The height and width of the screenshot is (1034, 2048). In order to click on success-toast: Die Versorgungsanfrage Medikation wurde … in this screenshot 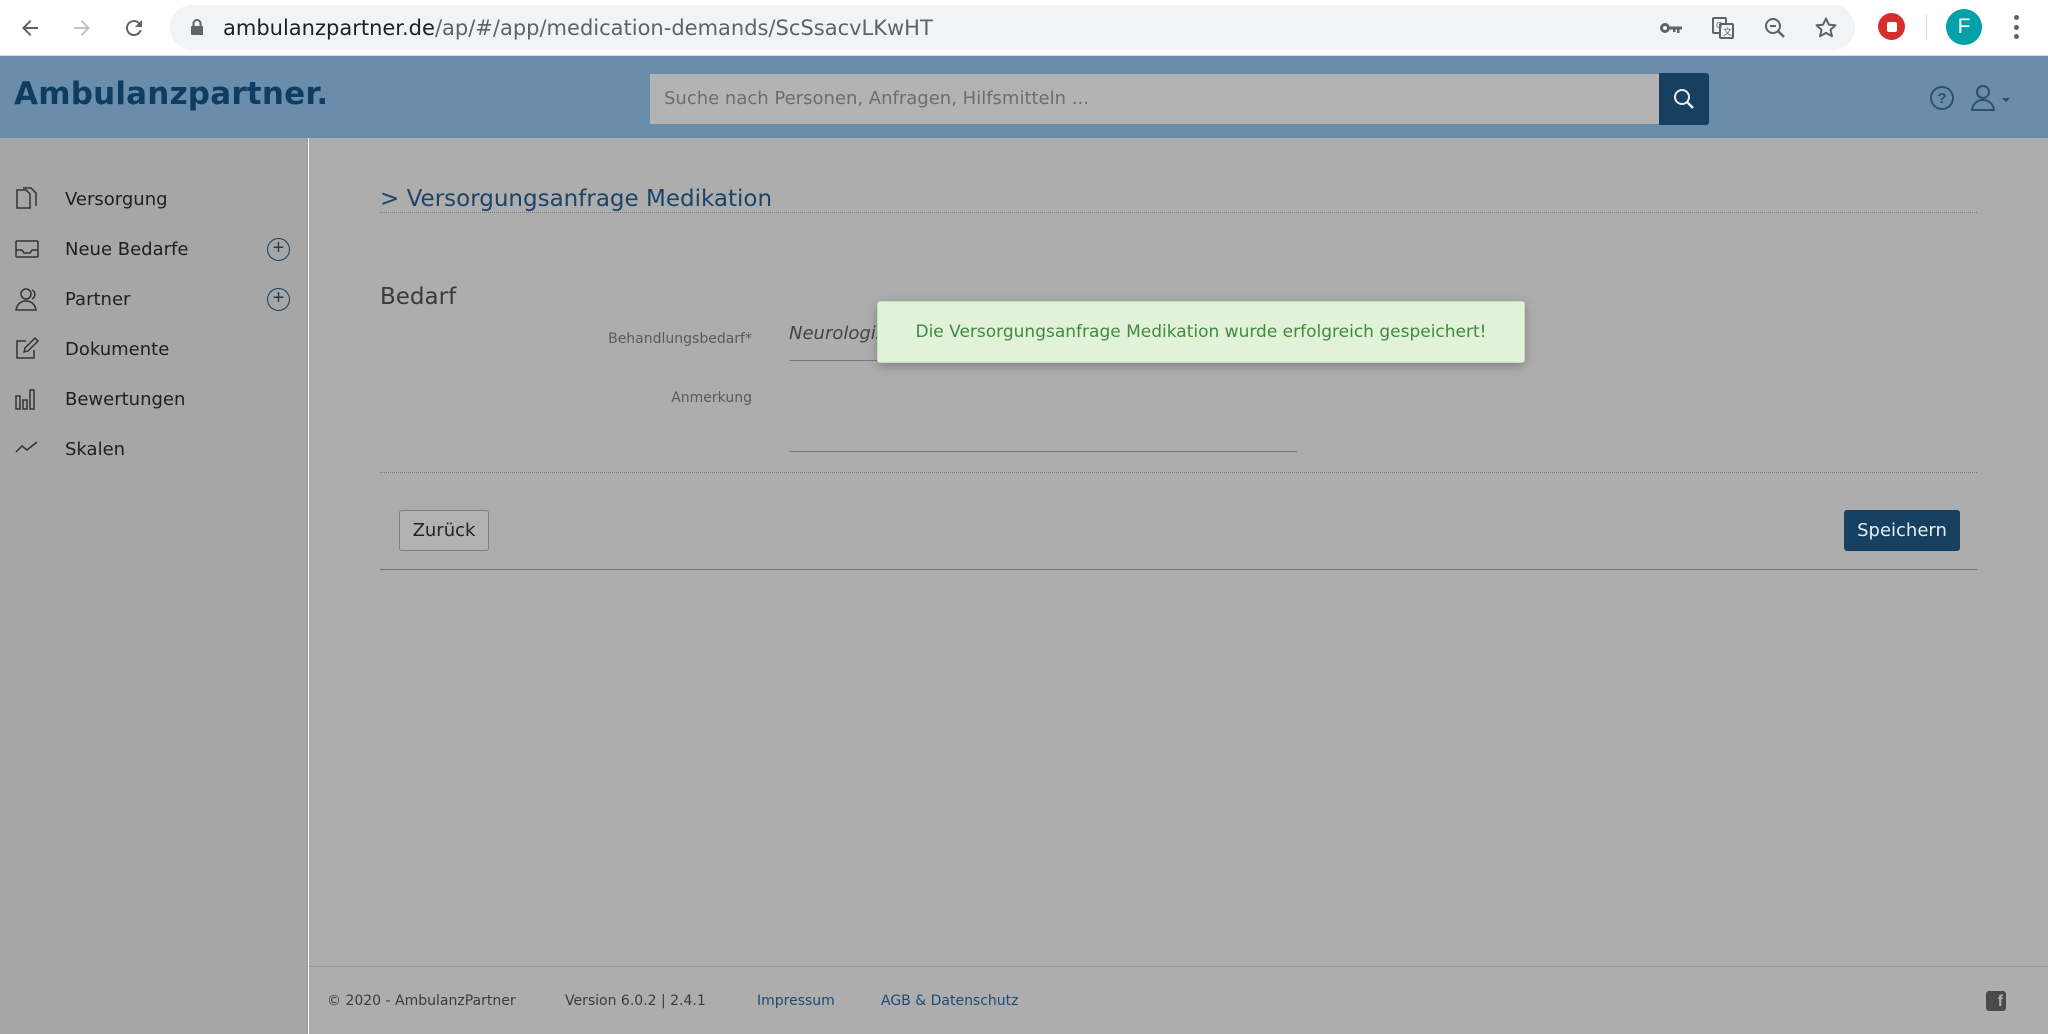, I will do `click(1201, 332)`.